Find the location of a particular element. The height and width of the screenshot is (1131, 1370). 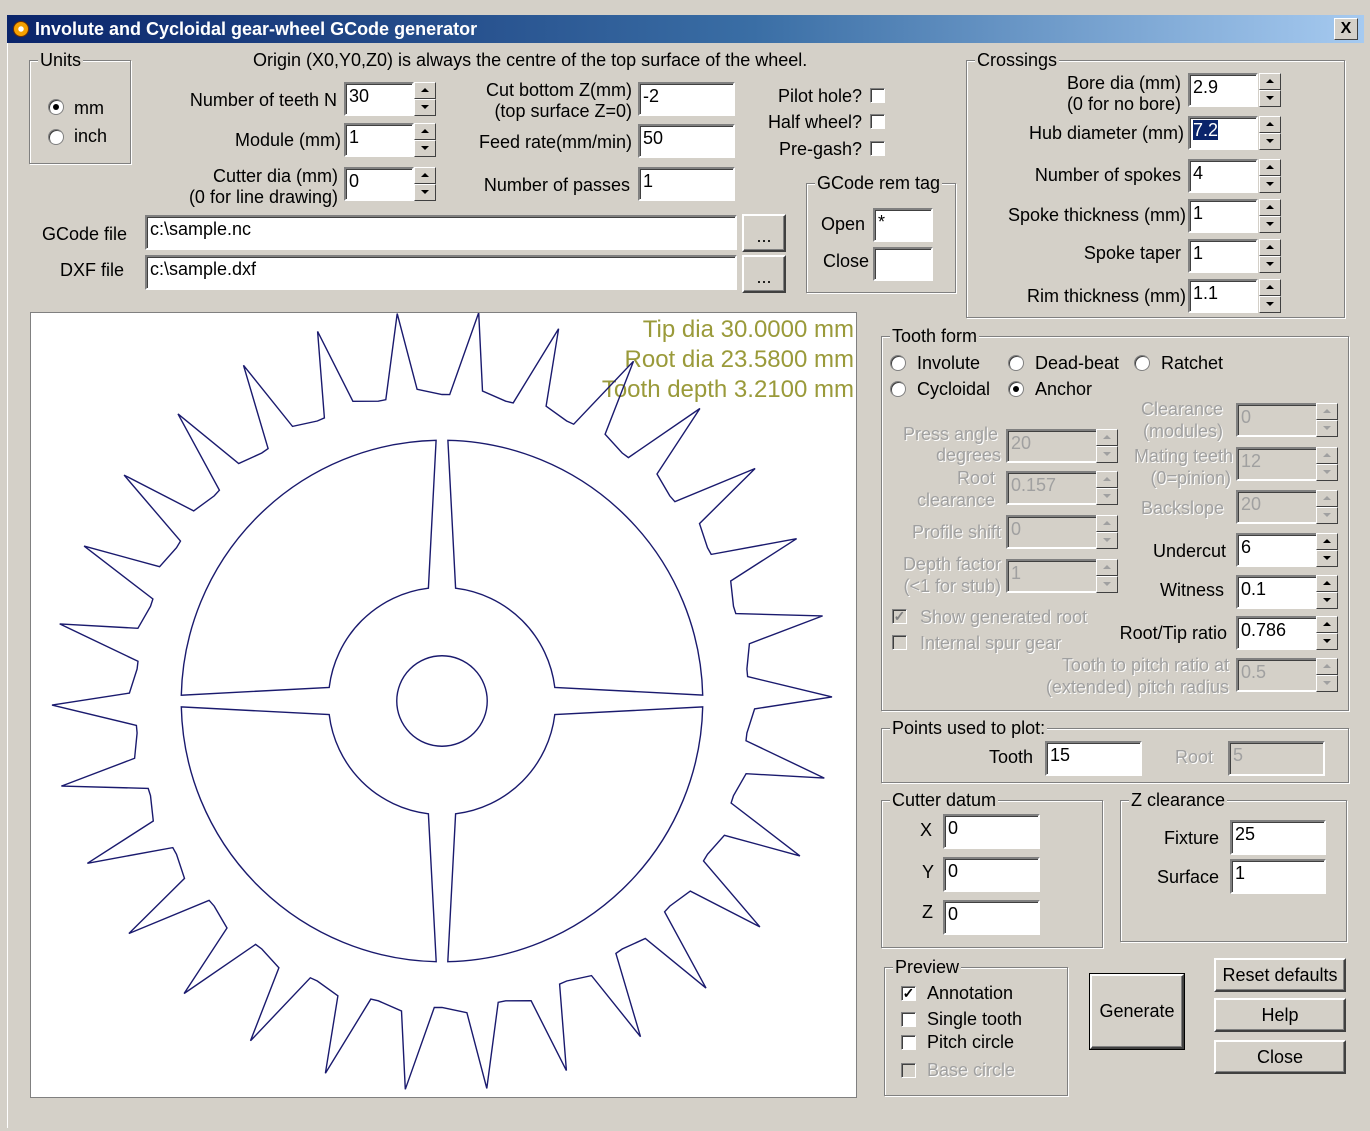

points-tooth-input: 15 is located at coordinates (1093, 758).